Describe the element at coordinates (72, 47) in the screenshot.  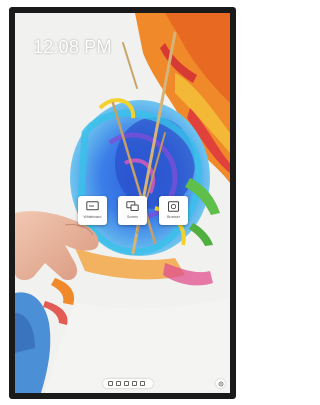
I see `clock-time: 12:08 PM` at that location.